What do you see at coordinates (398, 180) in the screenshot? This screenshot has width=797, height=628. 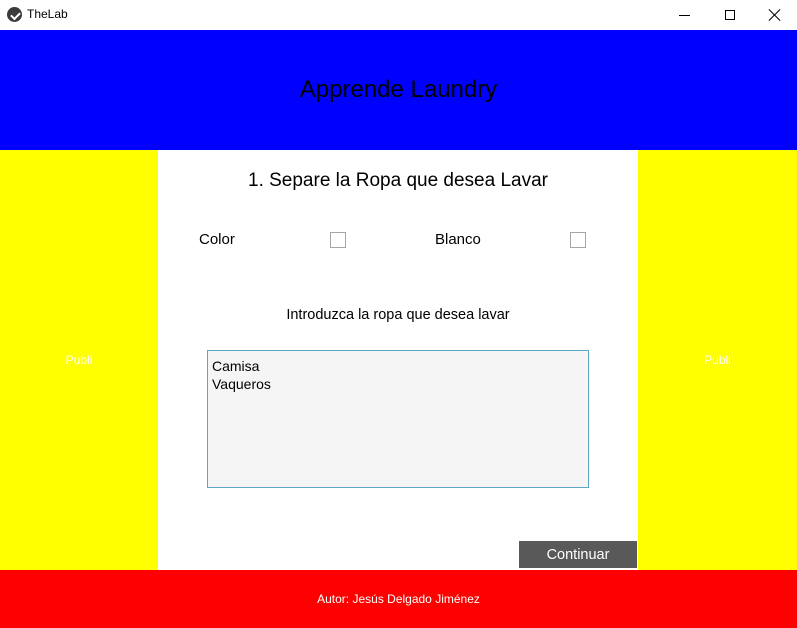 I see `step-title: 1. Separe la Ropa que desea Lavar` at bounding box center [398, 180].